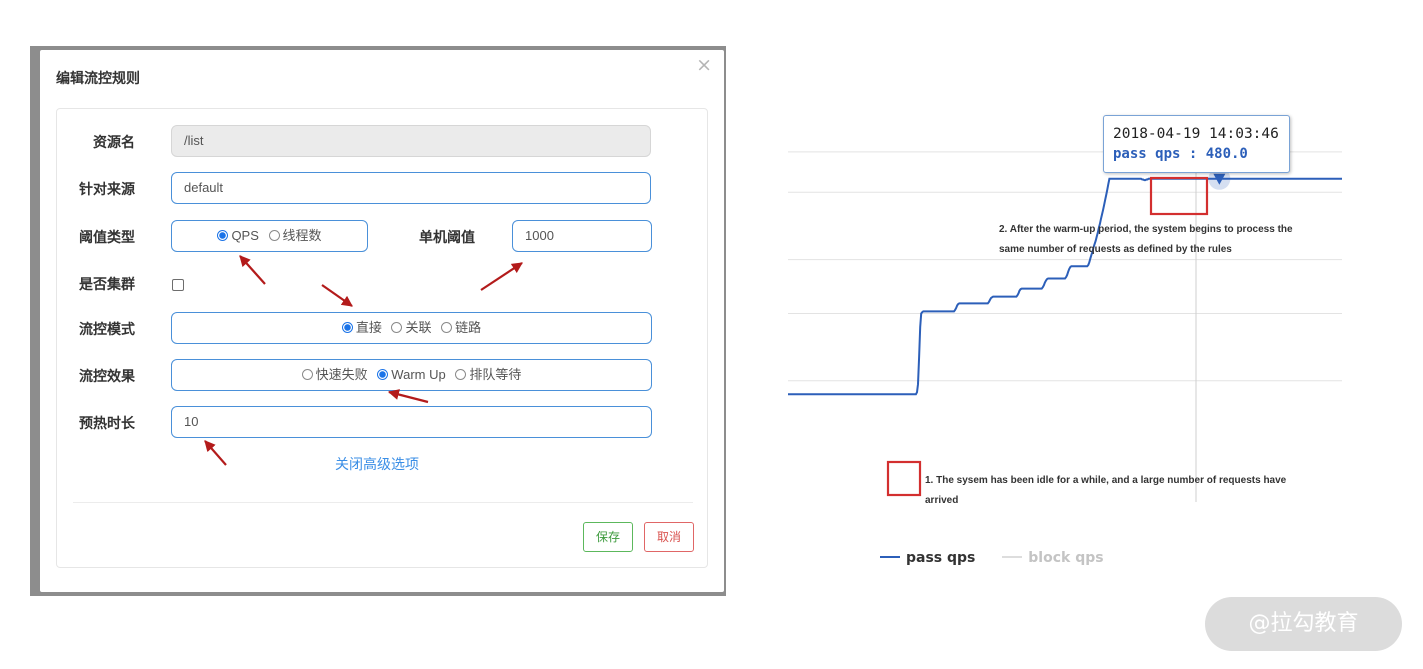 The image size is (1423, 669). Describe the element at coordinates (1180, 154) in the screenshot. I see `tooltip-value: pass qps : 480.0` at that location.